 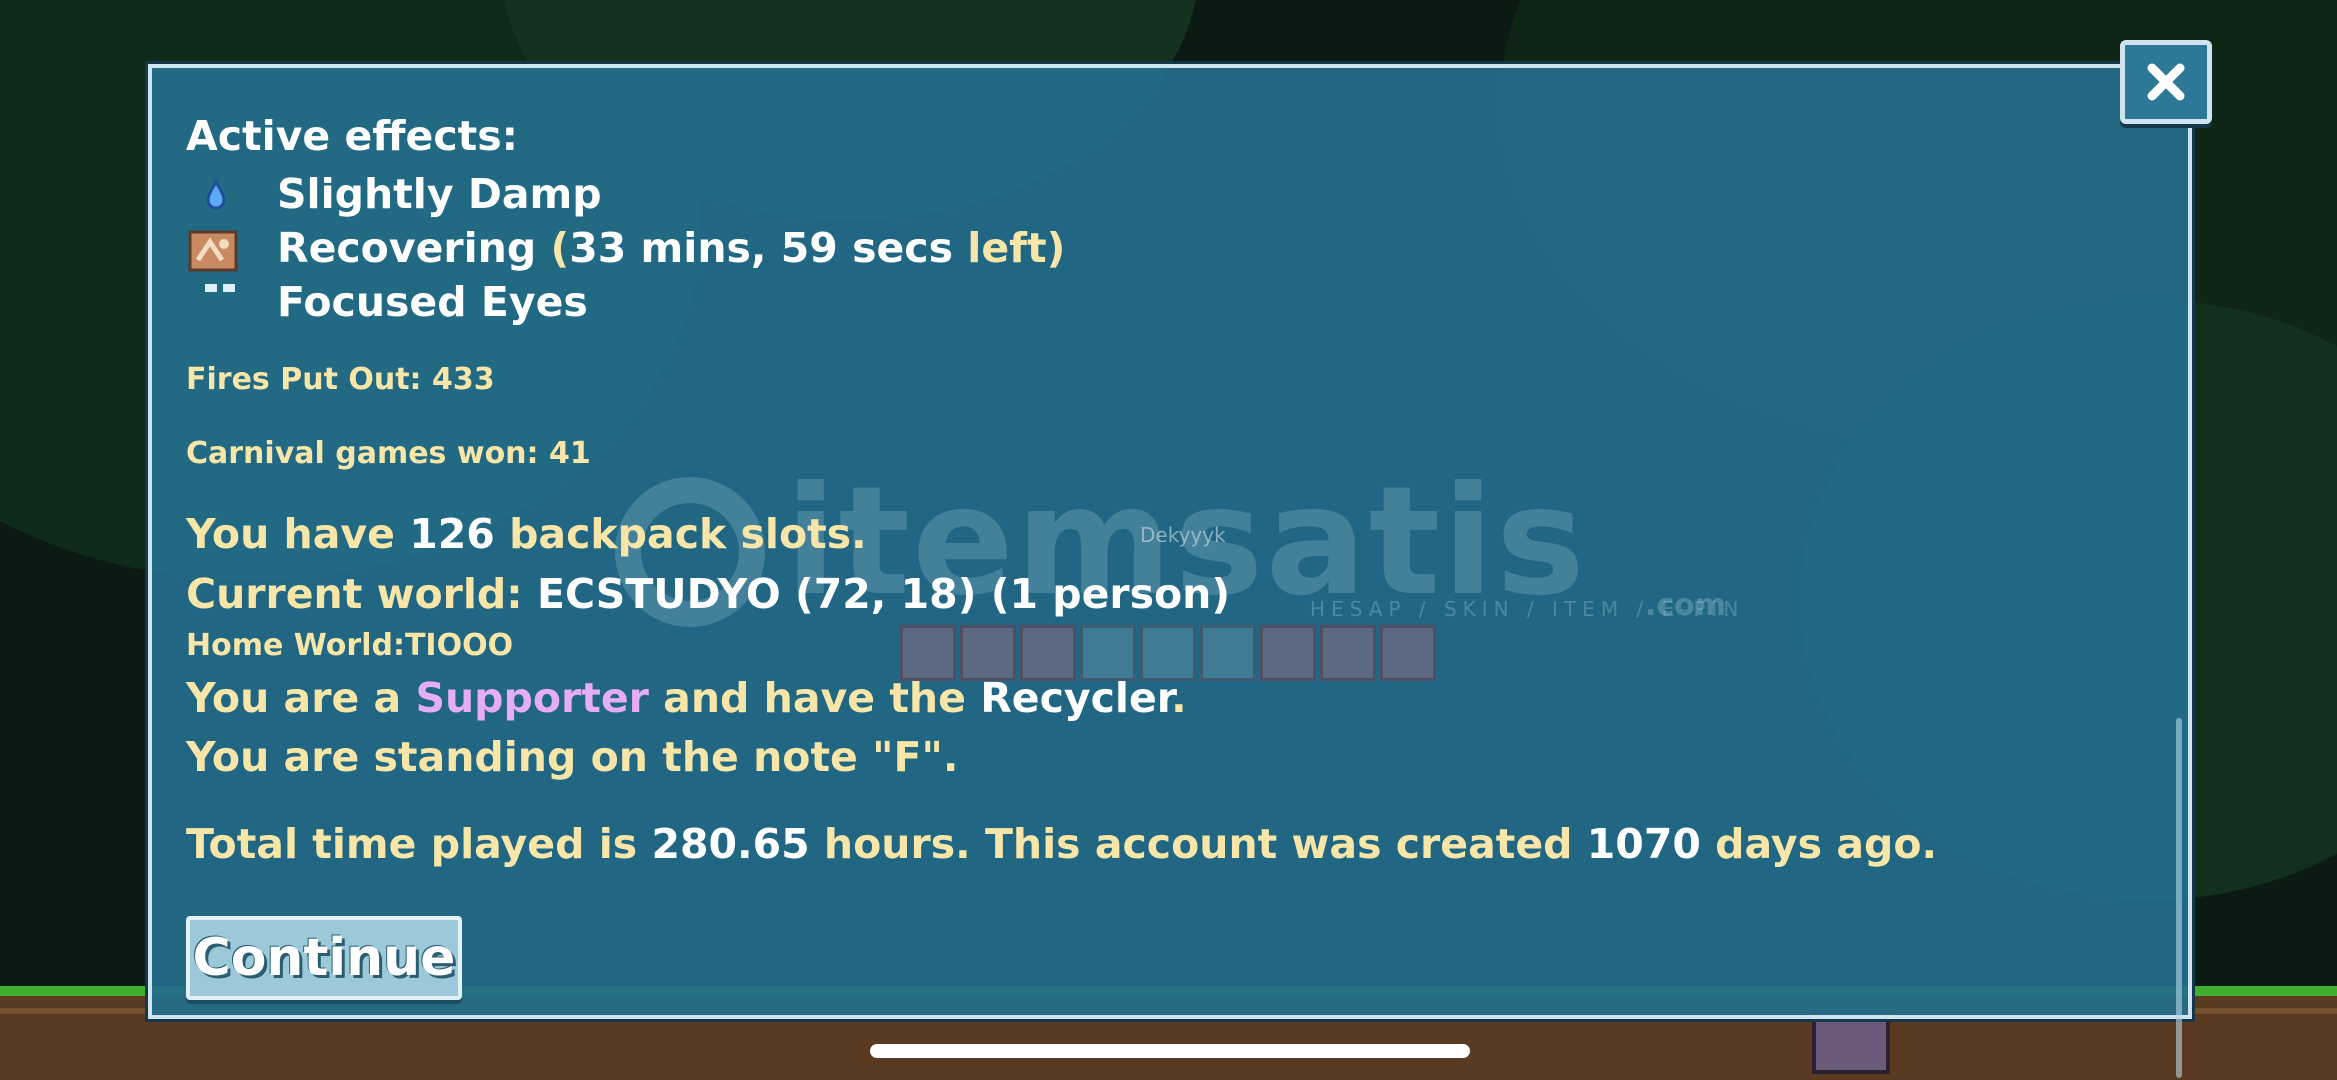 What do you see at coordinates (1183, 535) in the screenshot?
I see `player-name-tag: Dekyyyk` at bounding box center [1183, 535].